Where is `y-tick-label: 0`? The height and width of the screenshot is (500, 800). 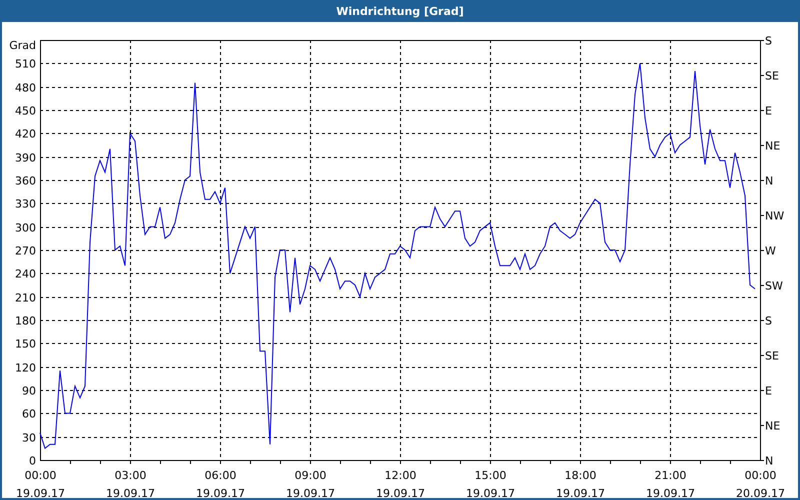 y-tick-label: 0 is located at coordinates (32, 461).